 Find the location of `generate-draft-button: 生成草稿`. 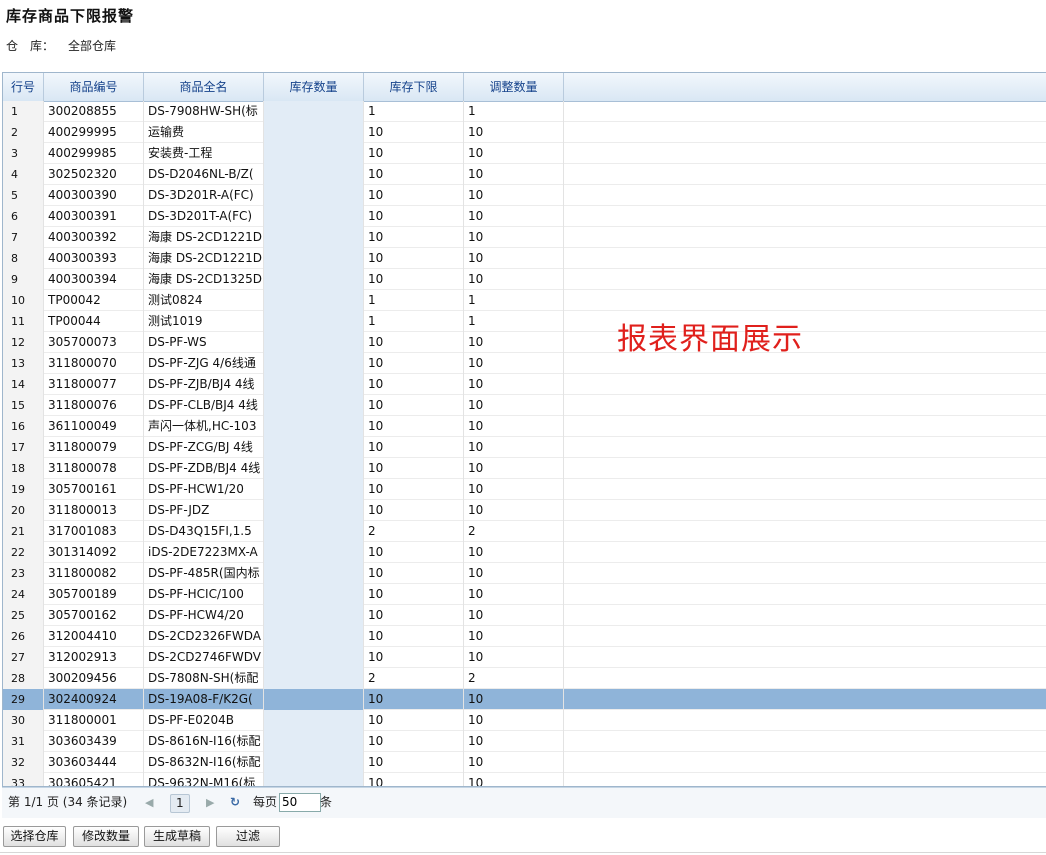

generate-draft-button: 生成草稿 is located at coordinates (177, 836).